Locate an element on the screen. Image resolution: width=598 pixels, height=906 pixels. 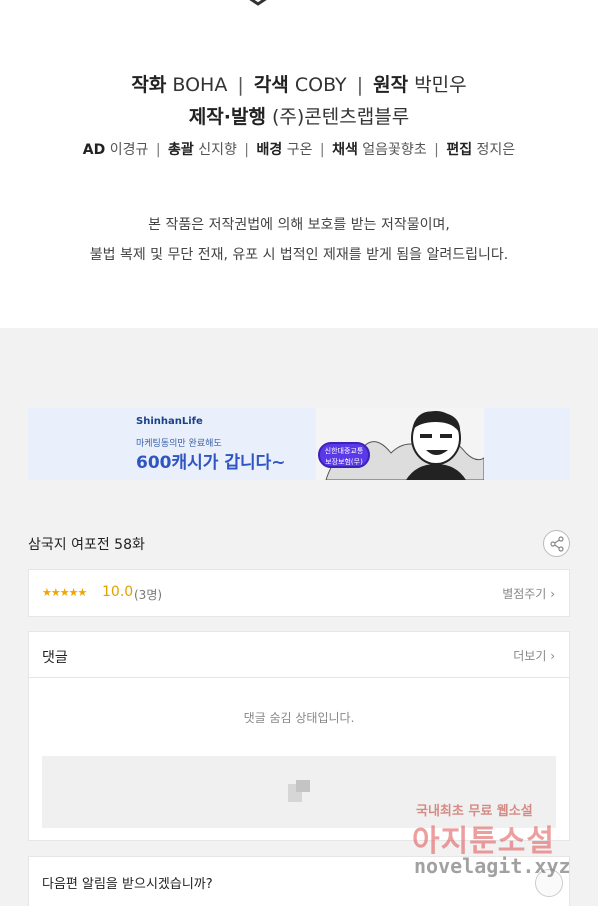
episode-title: 삼국지 여포전 58화 is located at coordinates (86, 545).